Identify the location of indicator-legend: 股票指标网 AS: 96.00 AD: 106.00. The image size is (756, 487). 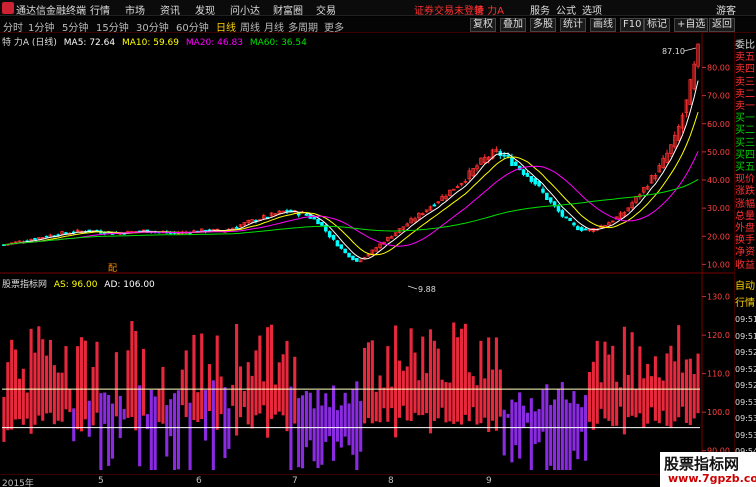
(78, 283).